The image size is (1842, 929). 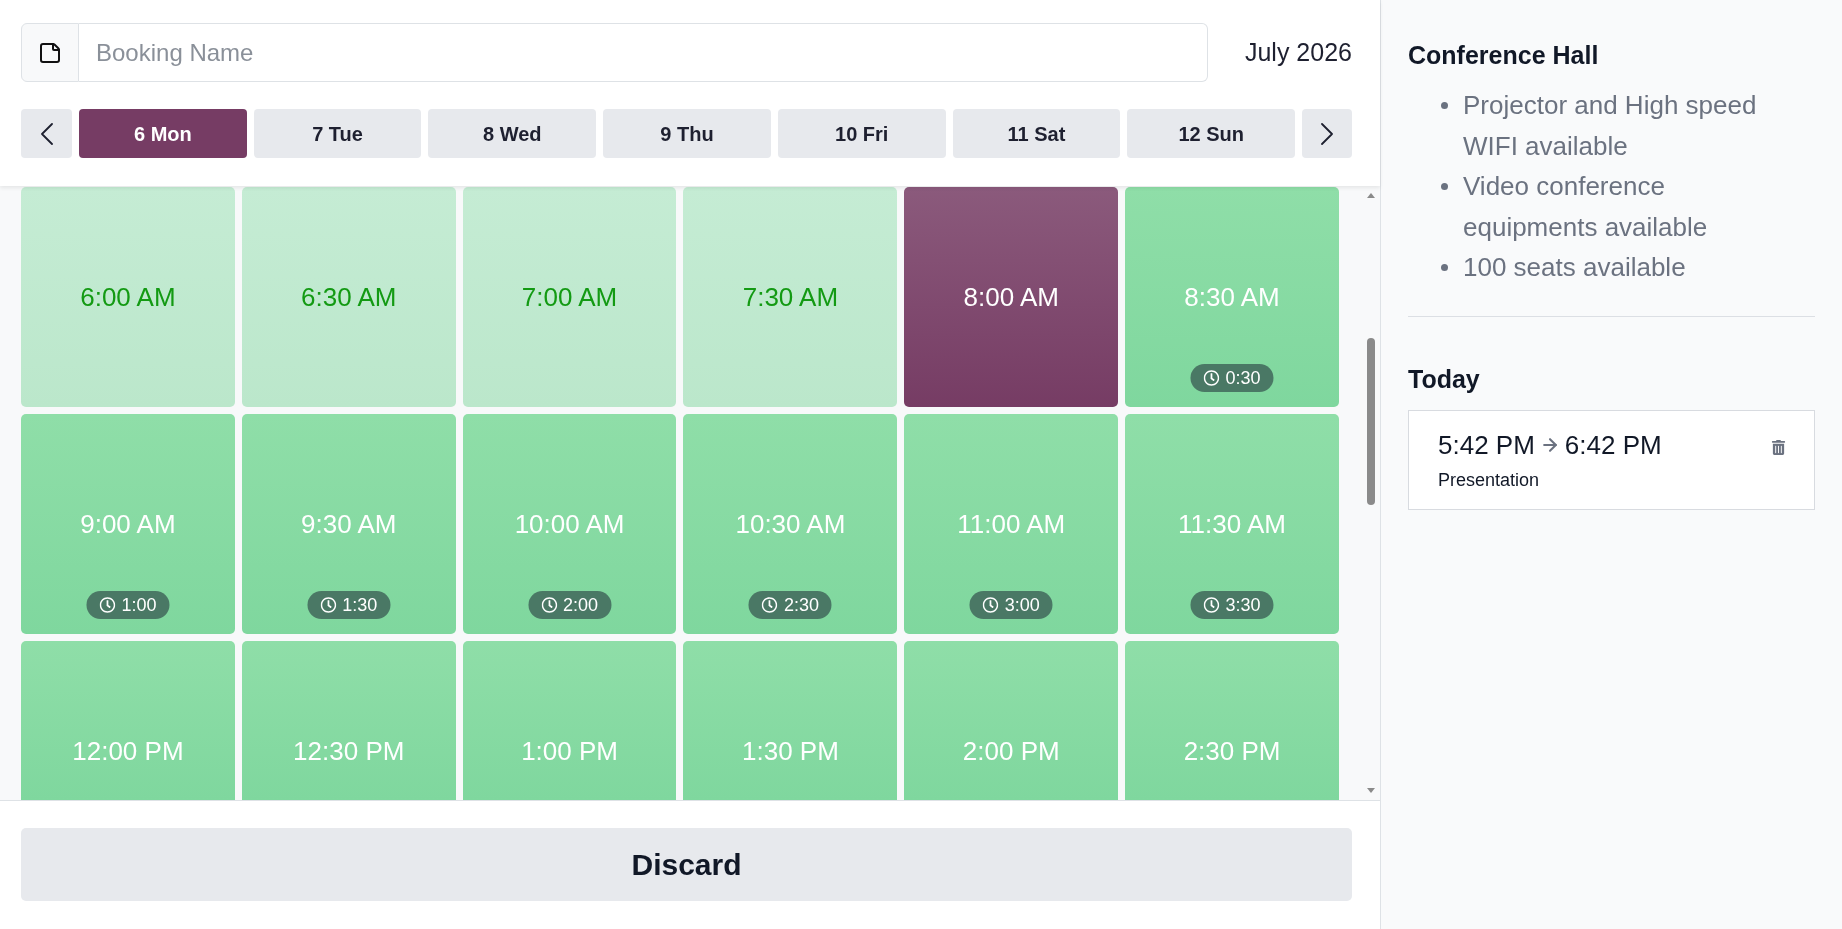 I want to click on time-slot-button: 8:30 AM 0:30, so click(x=1232, y=297).